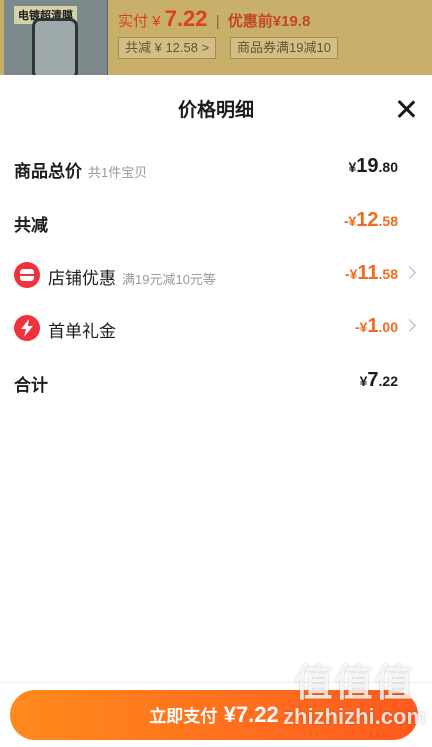 The width and height of the screenshot is (432, 747). I want to click on actual-pay-amount: 7.22, so click(186, 18).